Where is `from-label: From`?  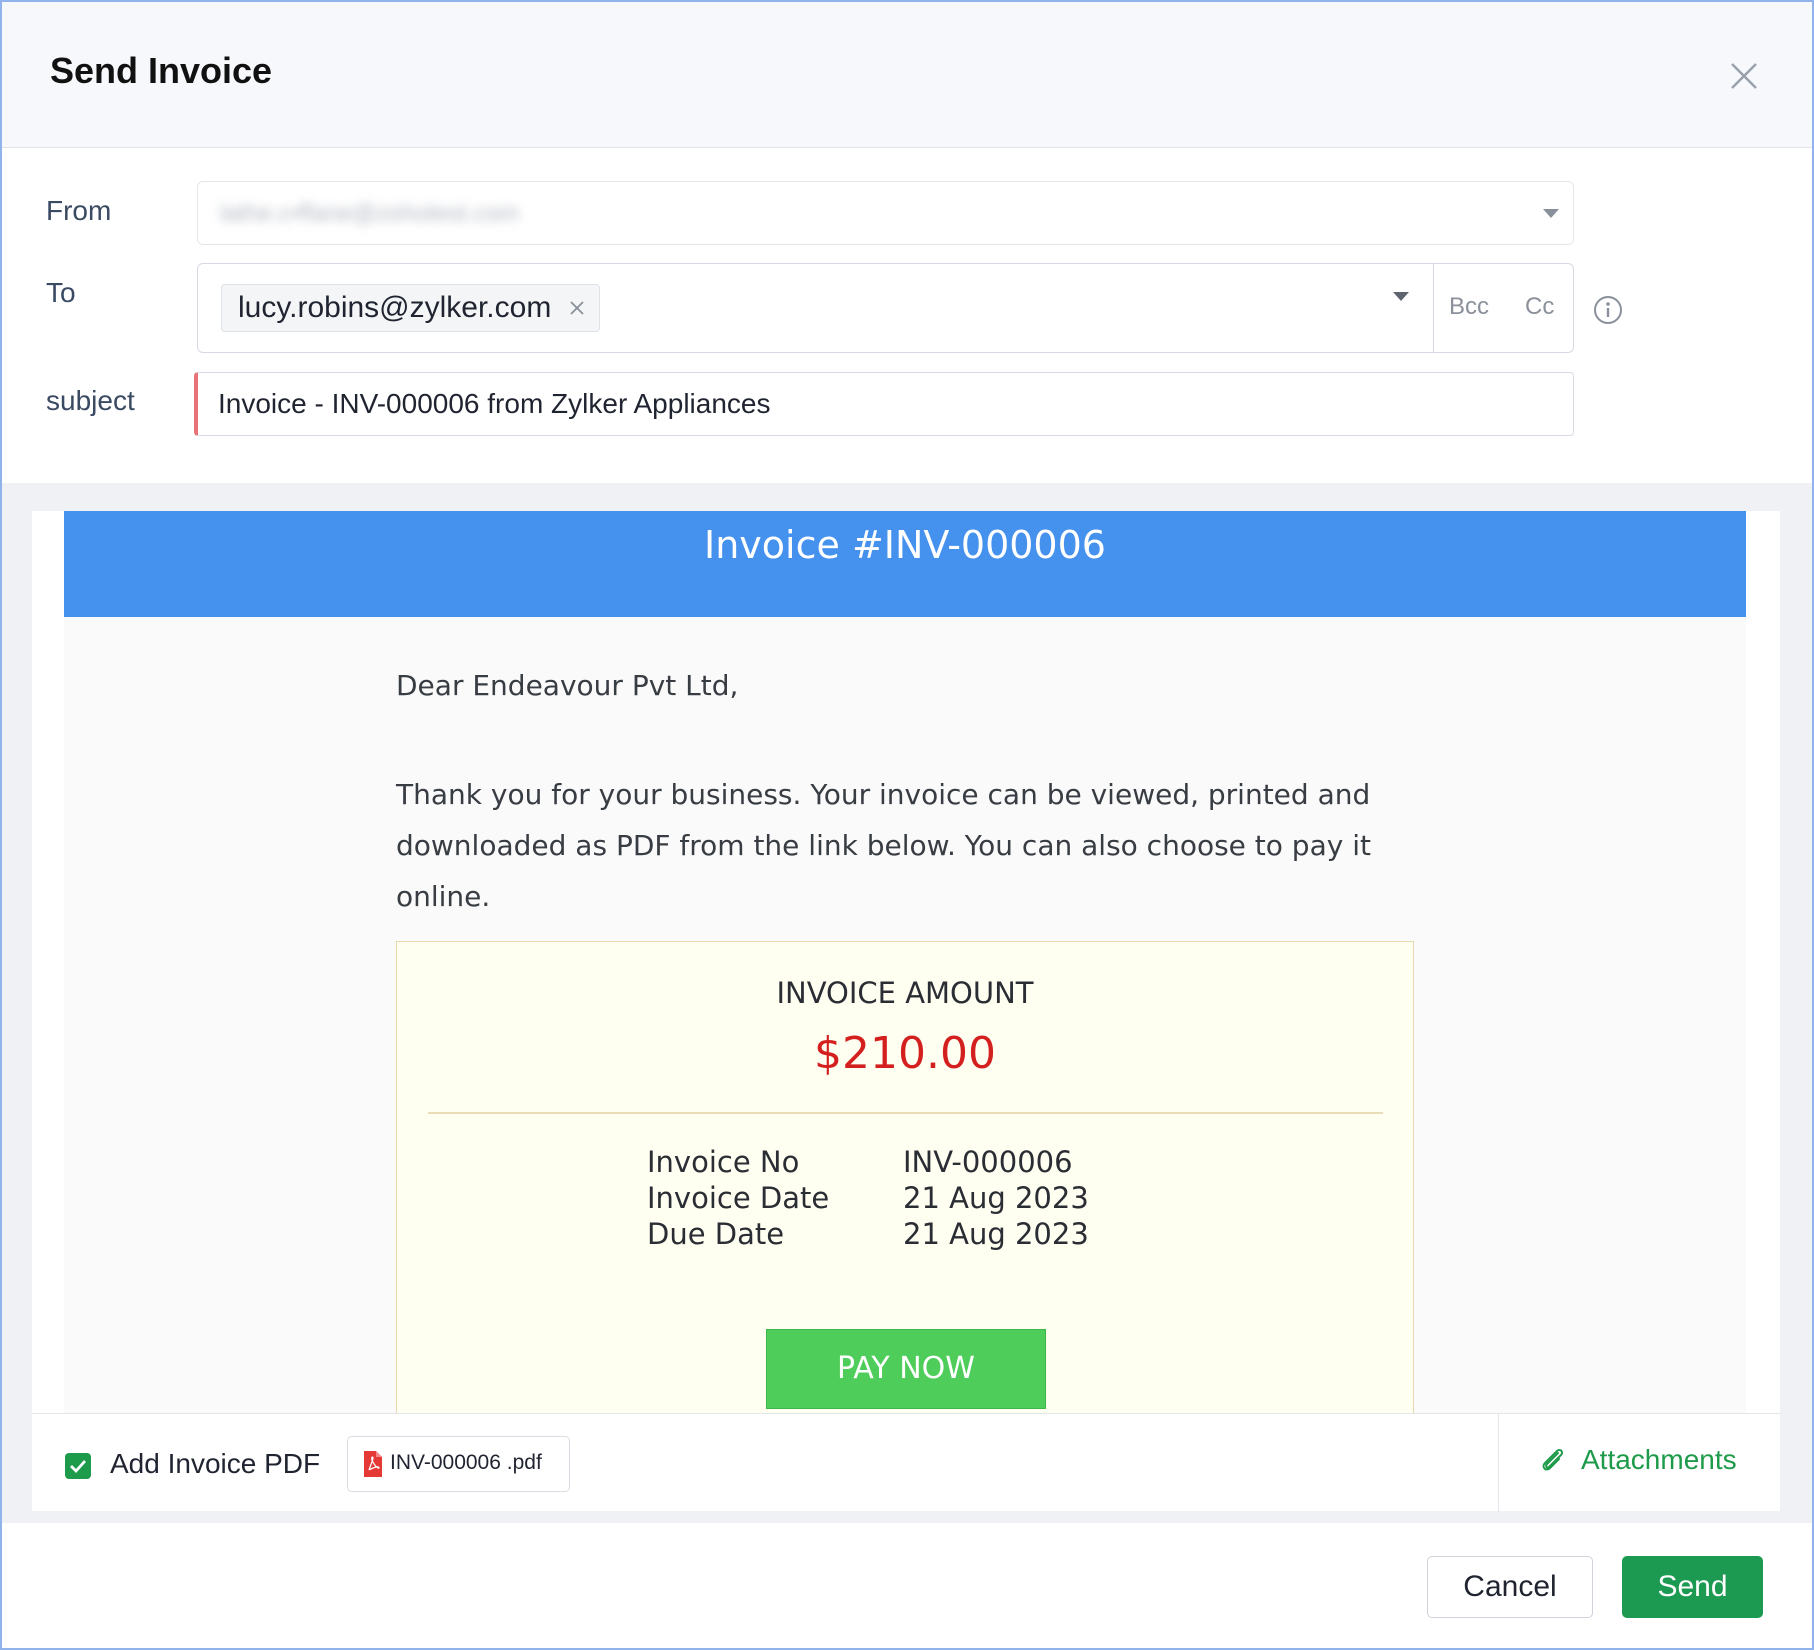
from-label: From is located at coordinates (79, 210).